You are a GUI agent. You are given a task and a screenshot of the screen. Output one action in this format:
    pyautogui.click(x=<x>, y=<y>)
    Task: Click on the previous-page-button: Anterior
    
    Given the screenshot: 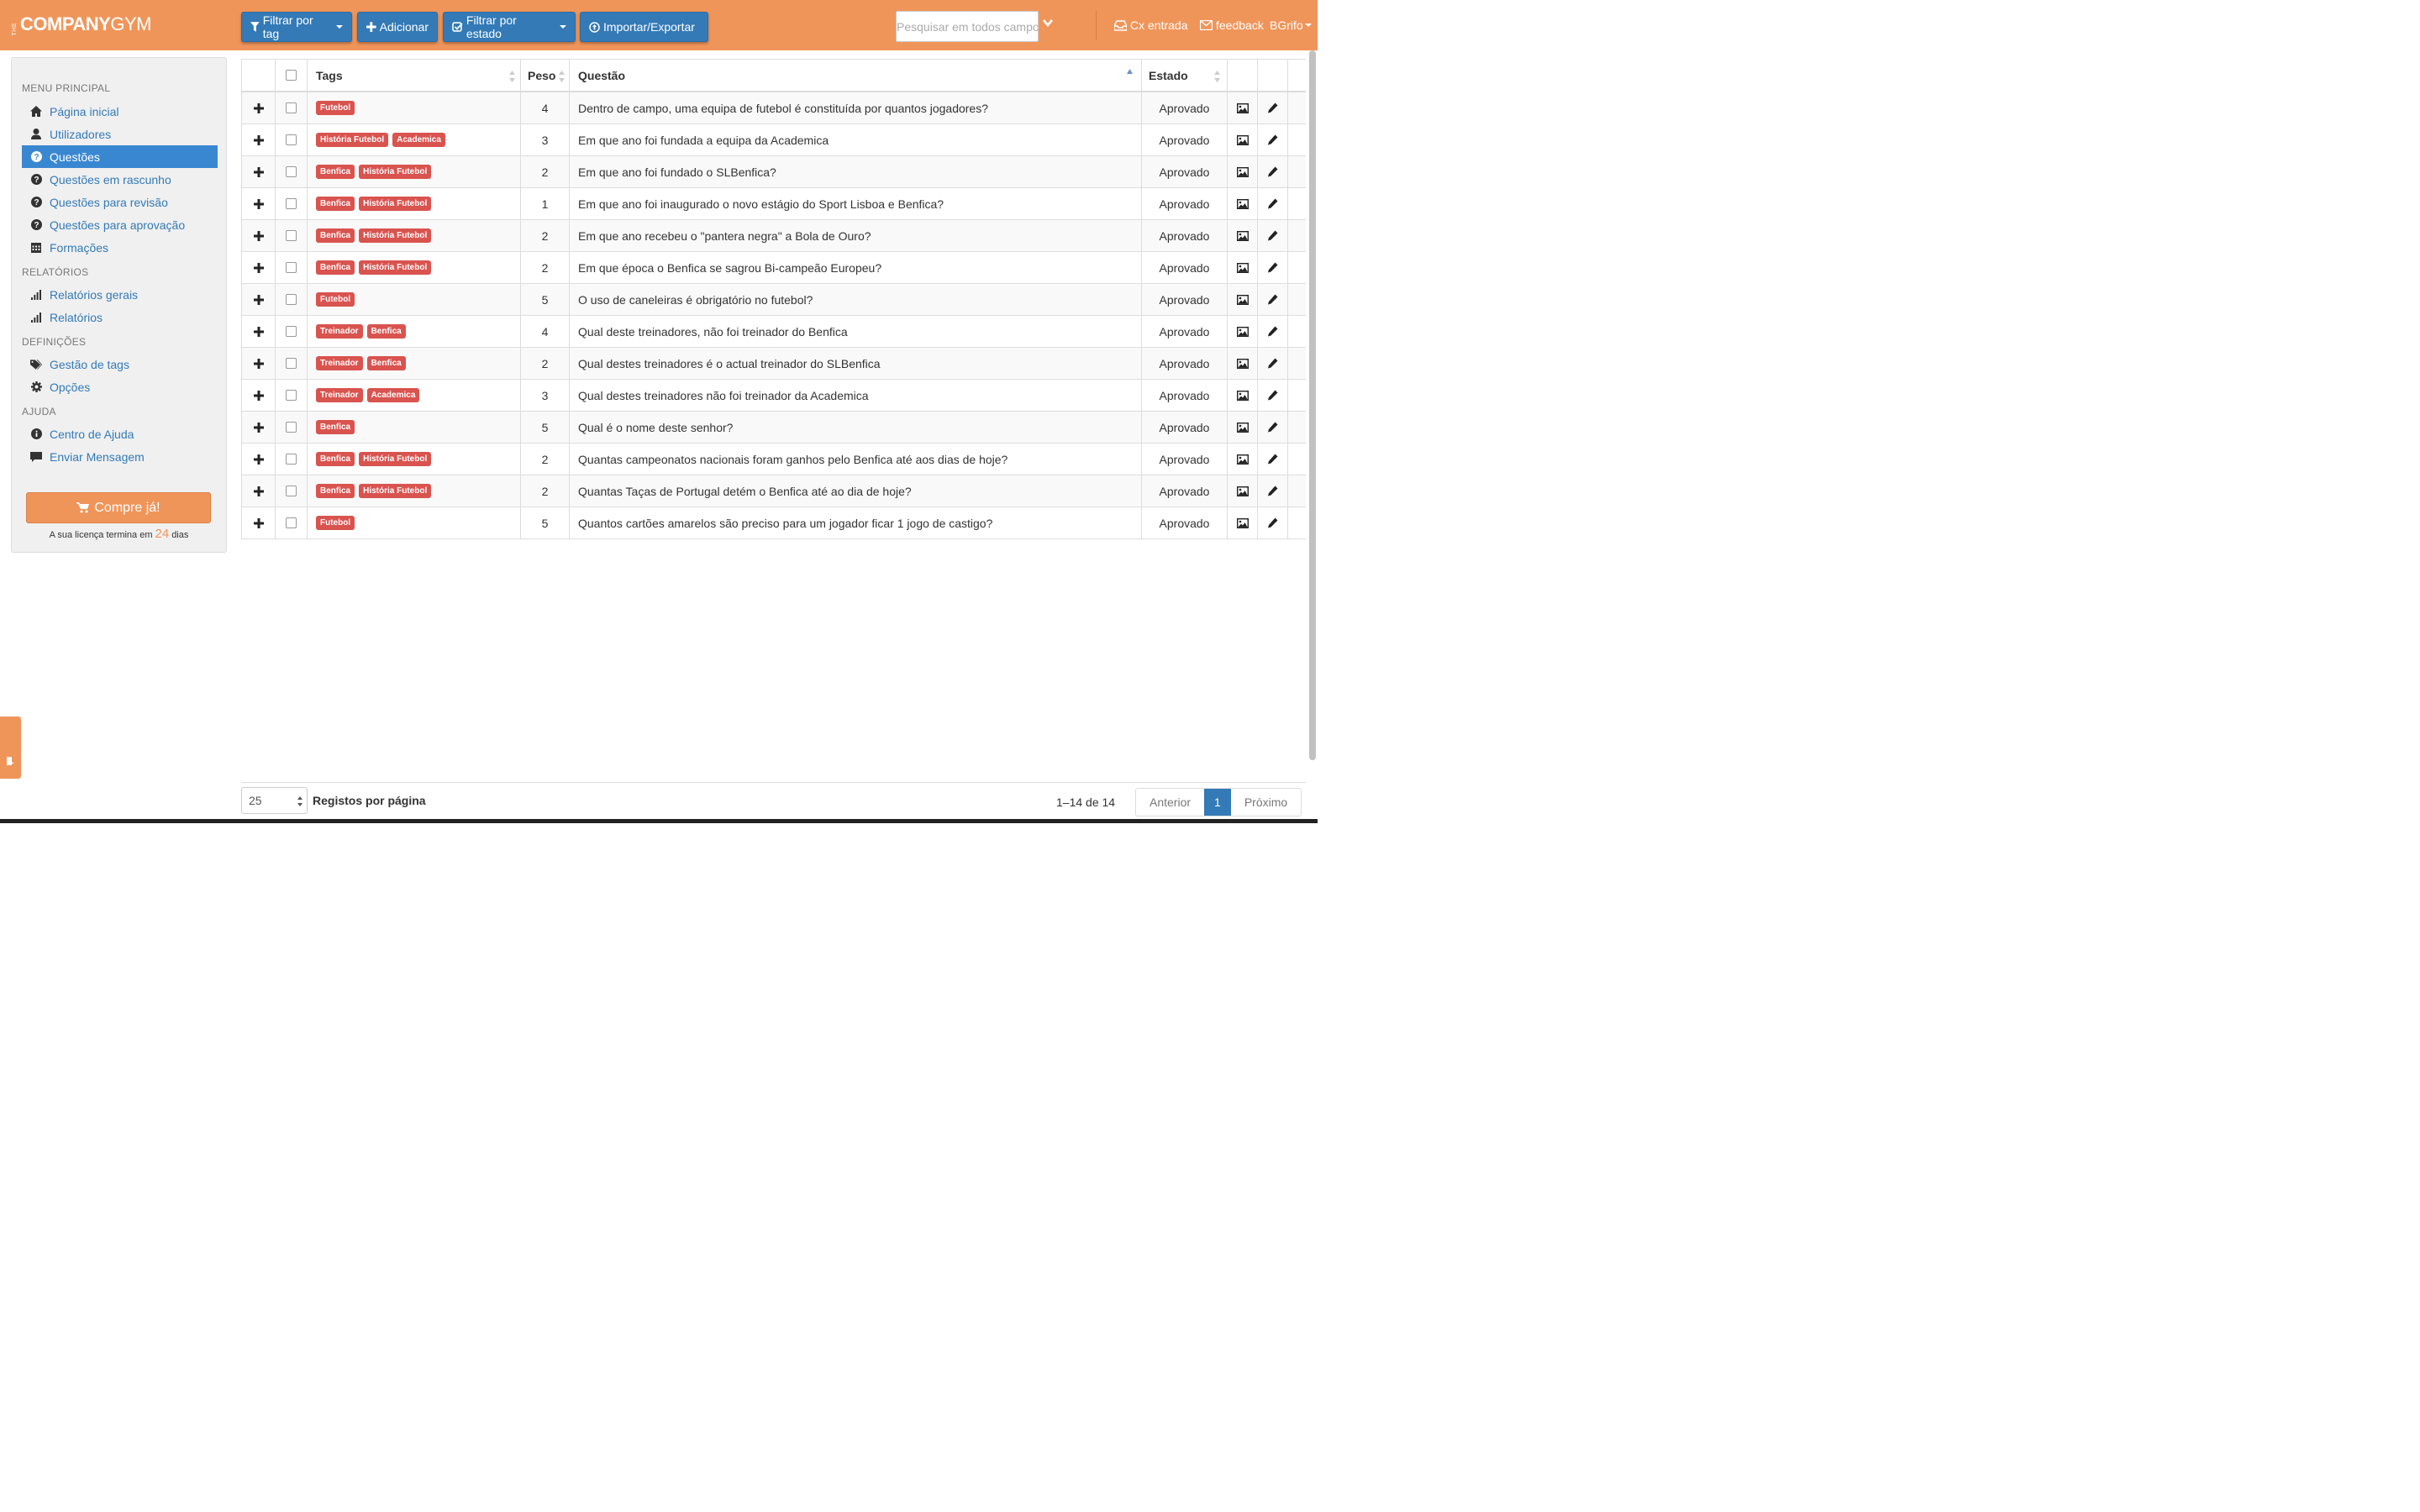 What is the action you would take?
    pyautogui.click(x=1170, y=802)
    